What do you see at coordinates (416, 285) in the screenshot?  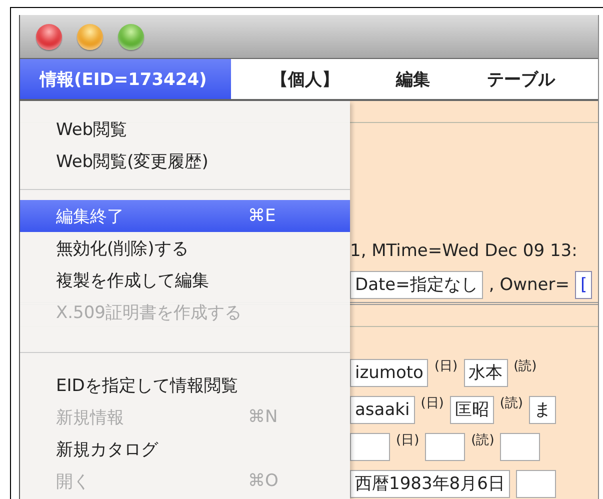 I see `input-field: Date=指定なし` at bounding box center [416, 285].